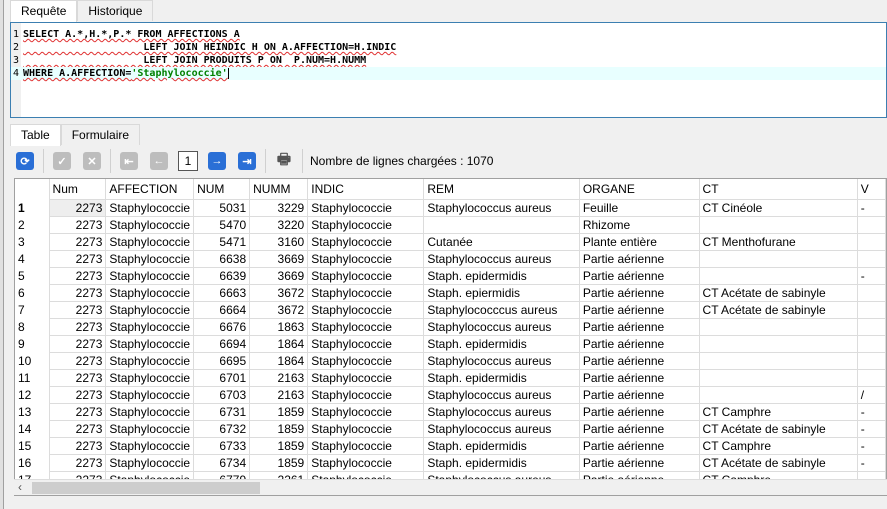  Describe the element at coordinates (778, 309) in the screenshot. I see `table-cell: CT Acétate de sabinyle` at that location.